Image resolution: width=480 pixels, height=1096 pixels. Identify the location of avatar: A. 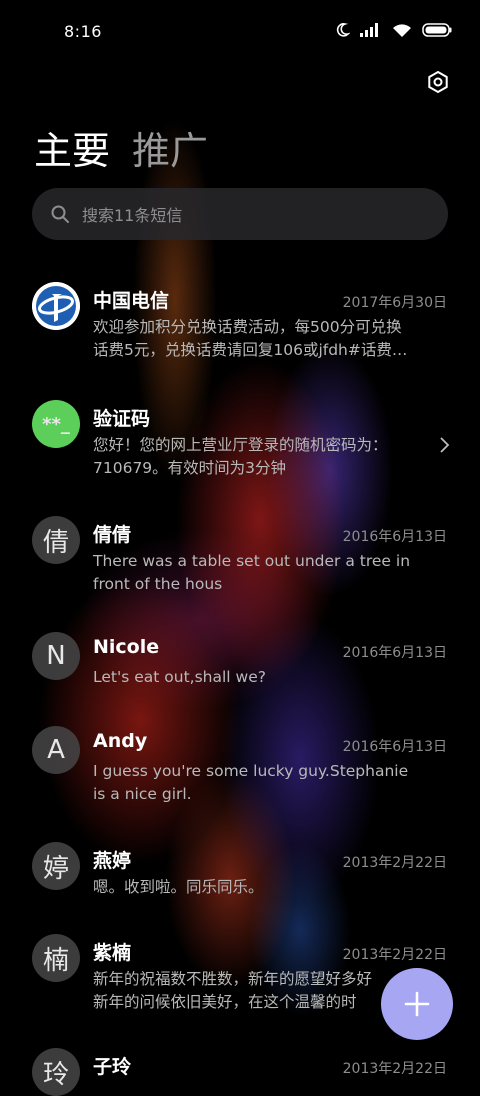
(56, 750).